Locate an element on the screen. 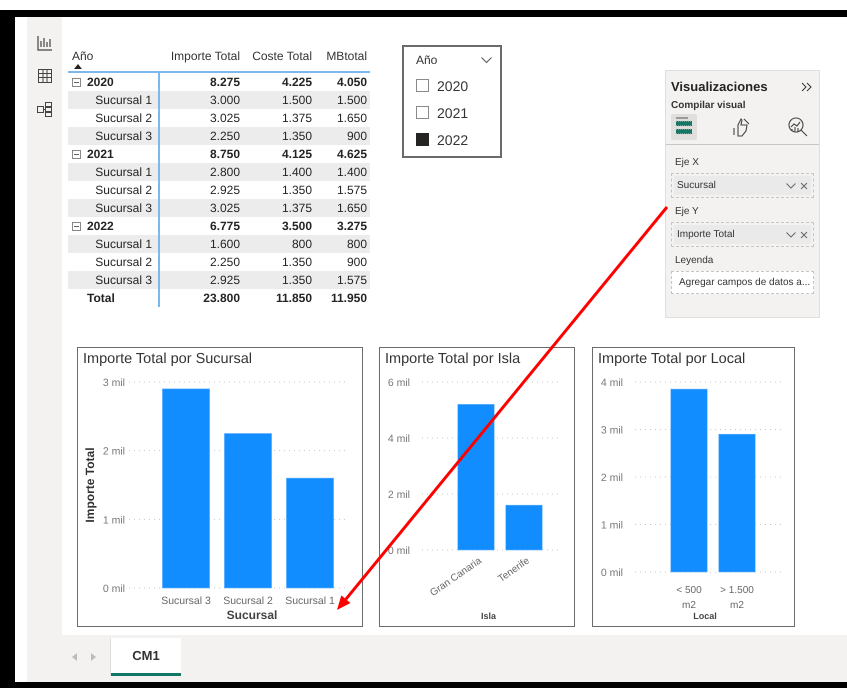 The width and height of the screenshot is (847, 688). well-label: Leyenda is located at coordinates (694, 261).